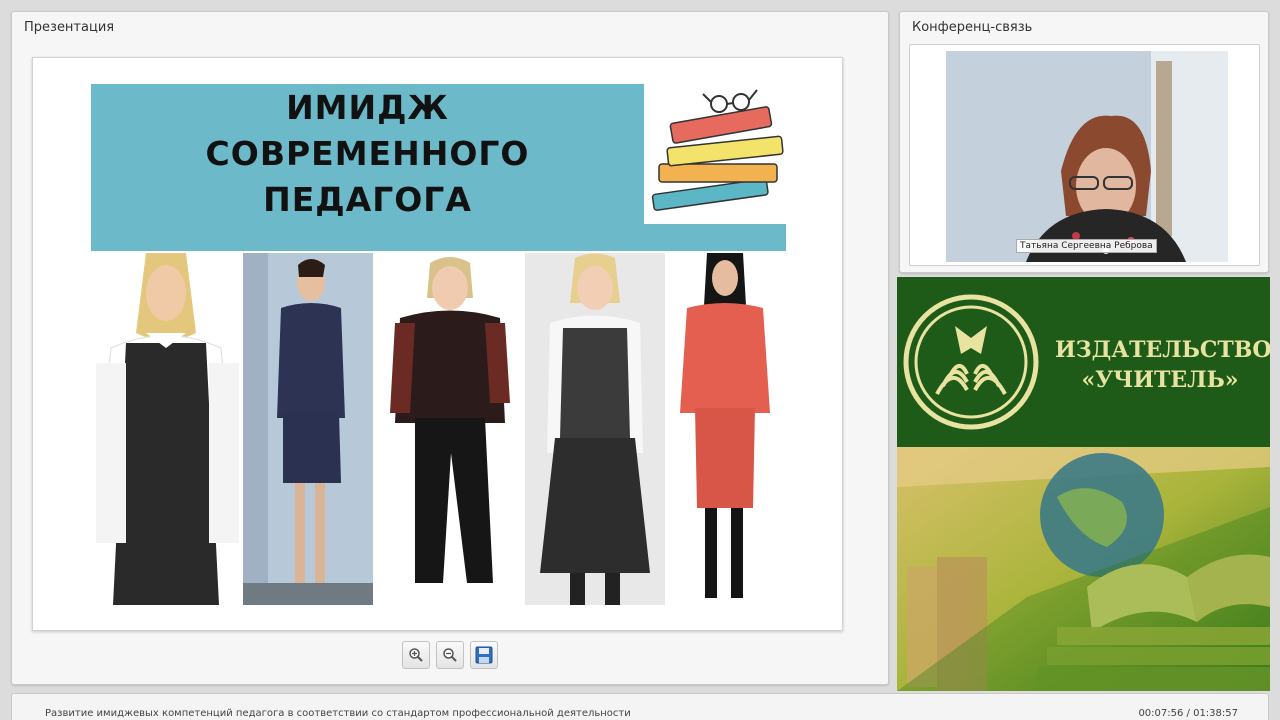 The image size is (1280, 720). What do you see at coordinates (716, 155) in the screenshot?
I see `books-illustration` at bounding box center [716, 155].